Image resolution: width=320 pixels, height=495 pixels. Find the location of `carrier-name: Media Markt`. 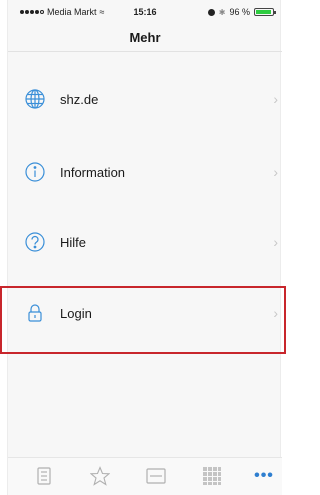

carrier-name: Media Markt is located at coordinates (72, 12).